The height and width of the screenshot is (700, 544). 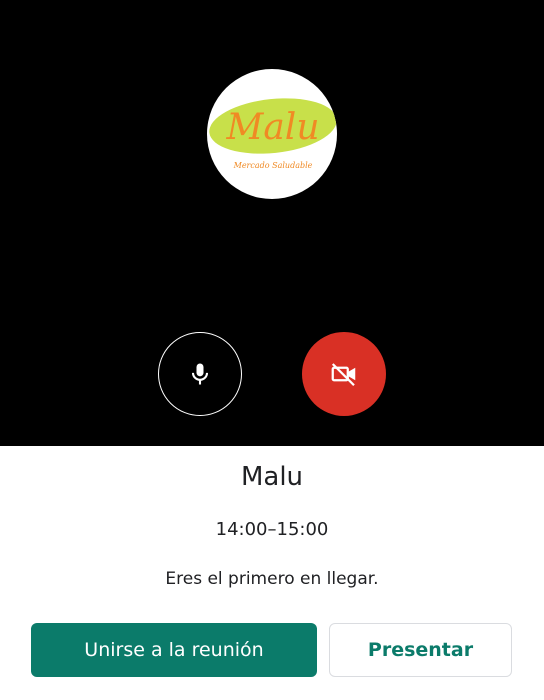 I want to click on microphone-icon, so click(x=200, y=374).